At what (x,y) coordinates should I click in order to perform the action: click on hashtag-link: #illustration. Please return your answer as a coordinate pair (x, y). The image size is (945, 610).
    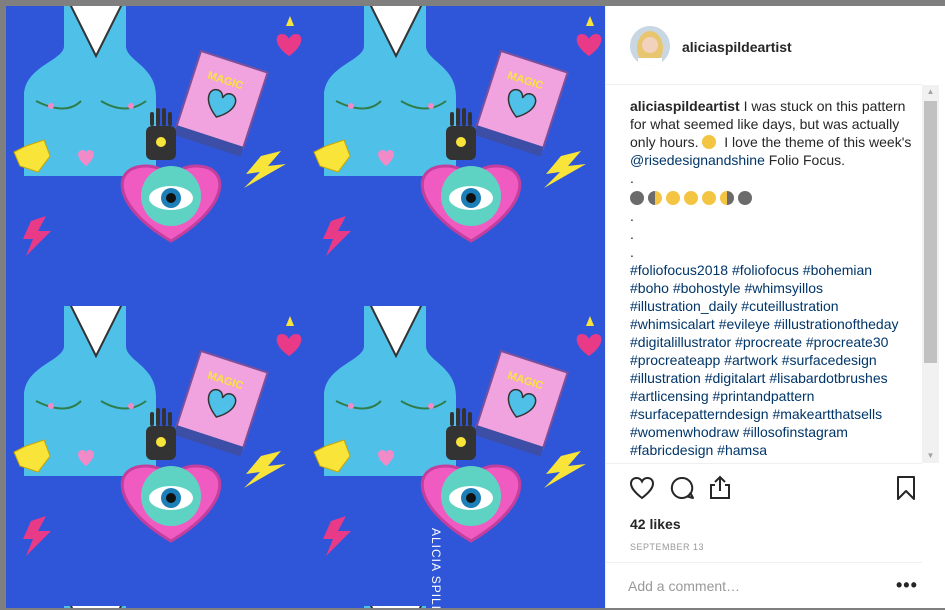
    Looking at the image, I should click on (665, 378).